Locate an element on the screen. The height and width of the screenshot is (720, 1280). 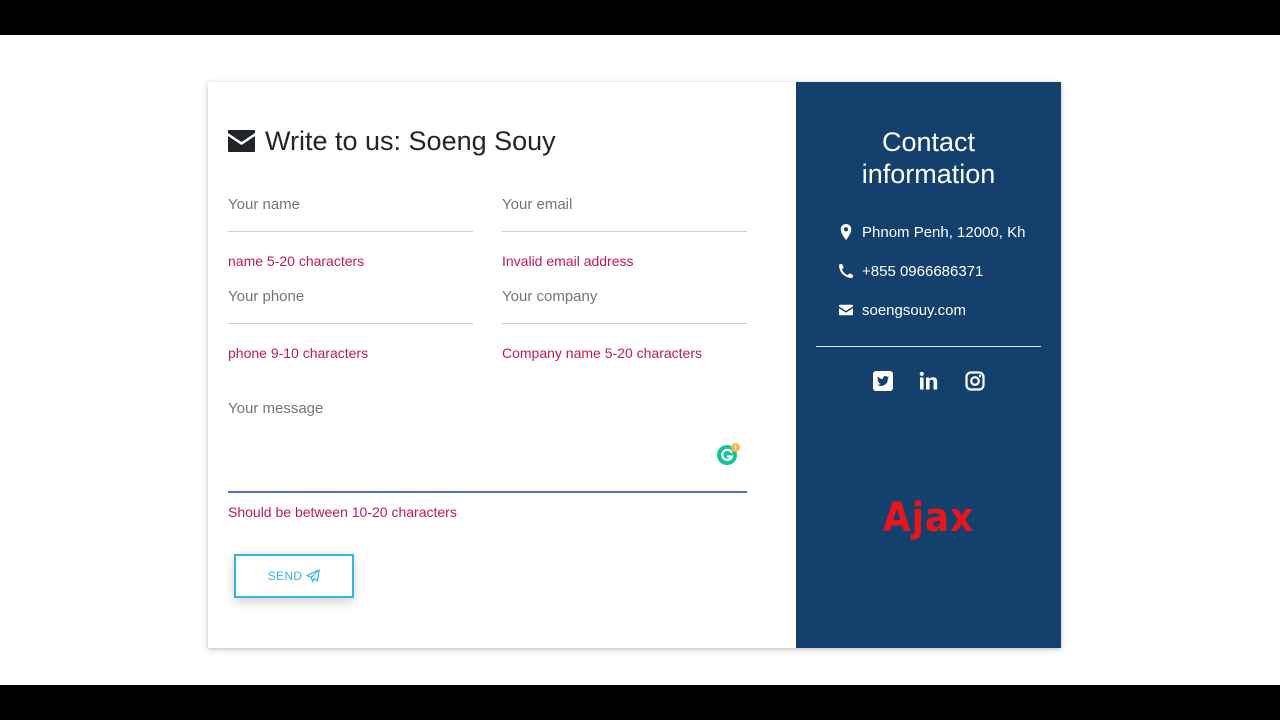
name-underline is located at coordinates (350, 231).